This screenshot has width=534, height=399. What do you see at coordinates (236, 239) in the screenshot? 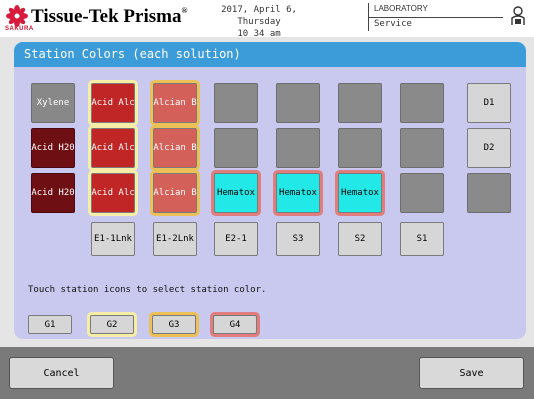
I see `station-label-button: E2-1` at bounding box center [236, 239].